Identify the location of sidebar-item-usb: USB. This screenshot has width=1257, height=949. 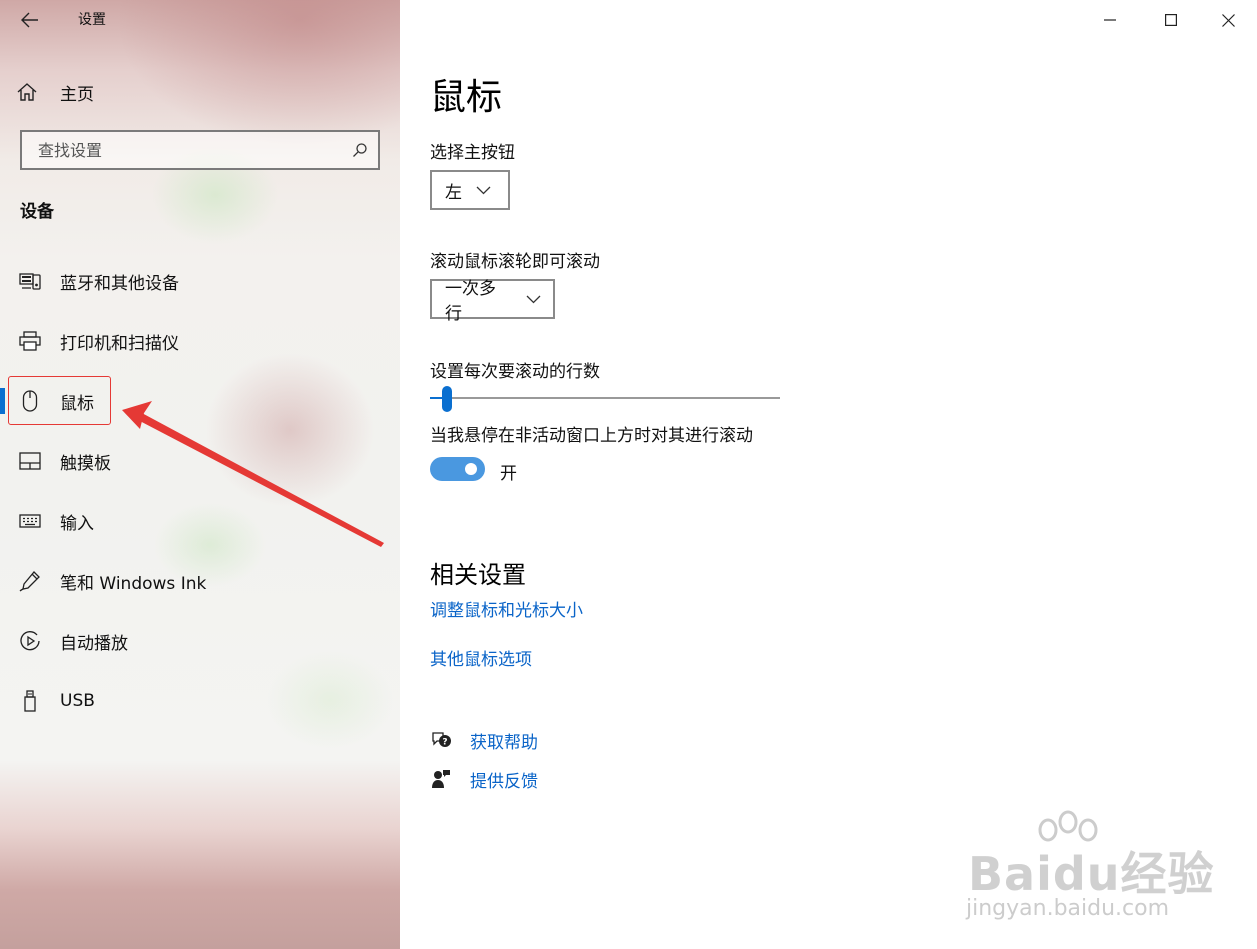
(200, 701).